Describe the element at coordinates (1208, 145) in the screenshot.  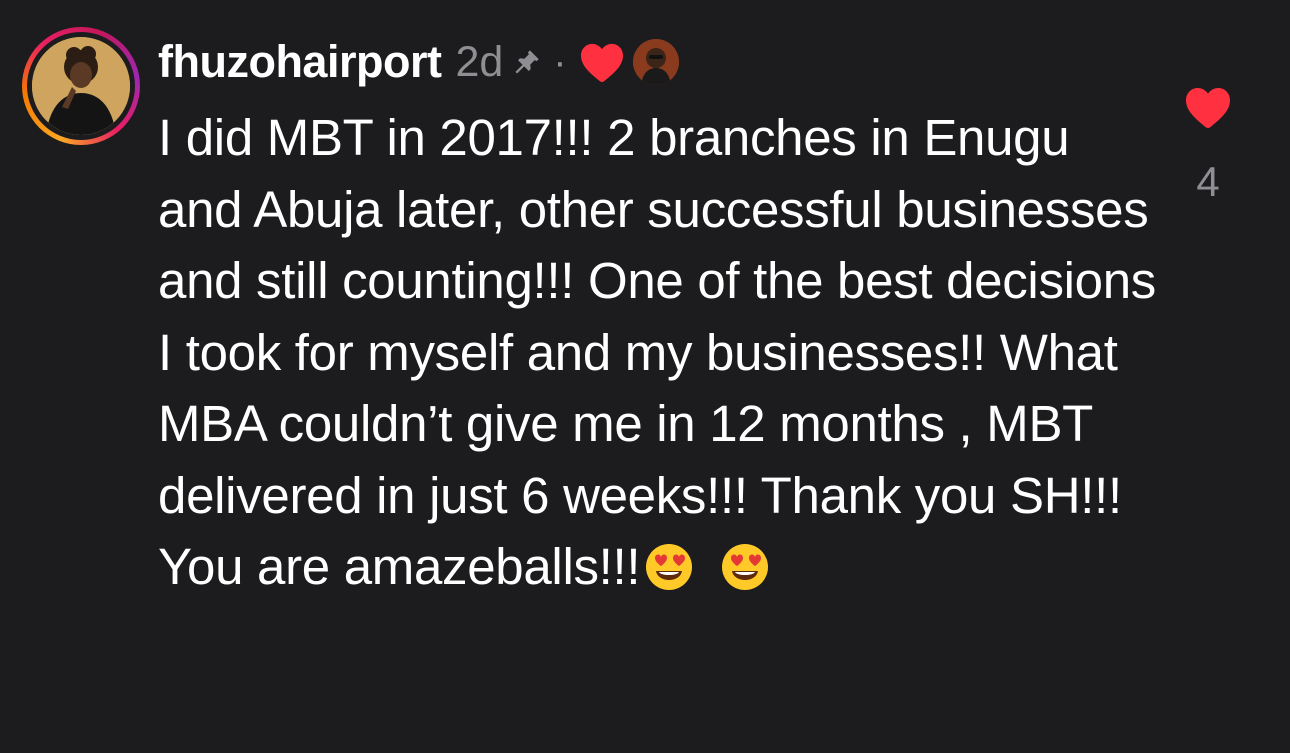
I see `like-control: 4` at that location.